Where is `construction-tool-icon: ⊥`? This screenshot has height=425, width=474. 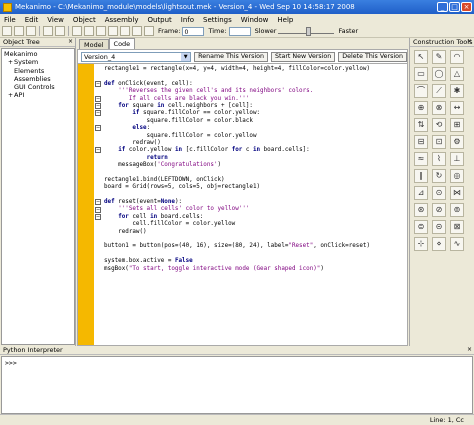
construction-tool-icon: ⊥ is located at coordinates (457, 159).